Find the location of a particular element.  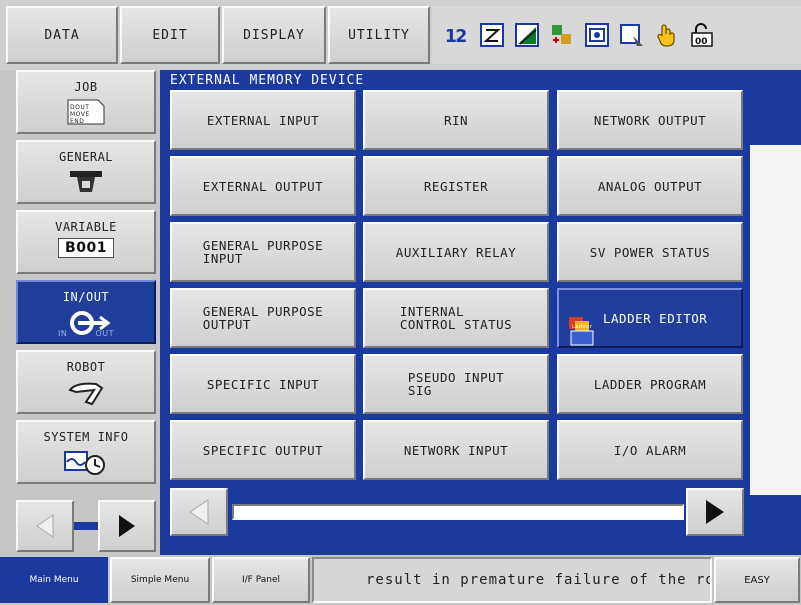

general-purpose-output-button: GENERAL PURPOSE OUTPUT is located at coordinates (263, 318).